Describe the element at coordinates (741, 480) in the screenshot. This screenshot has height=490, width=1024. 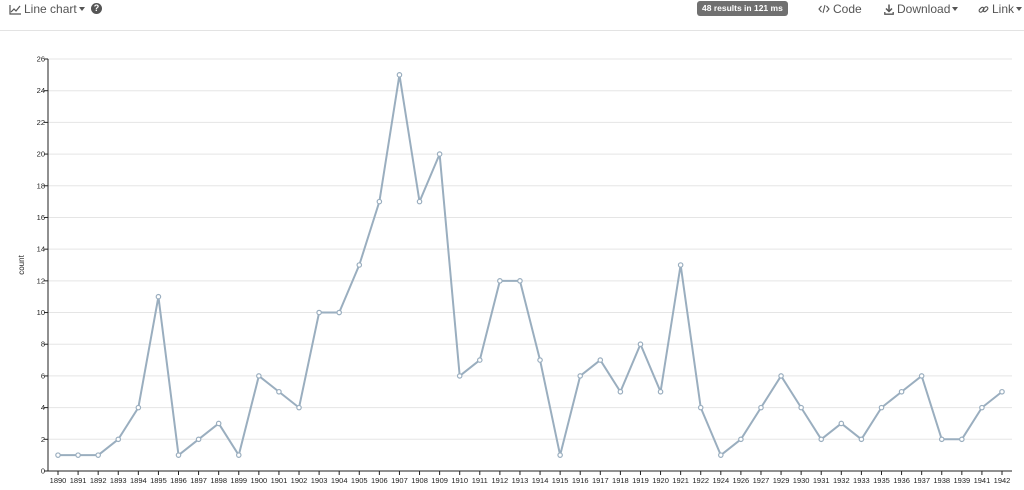
I see `x-tick-label: 1926` at that location.